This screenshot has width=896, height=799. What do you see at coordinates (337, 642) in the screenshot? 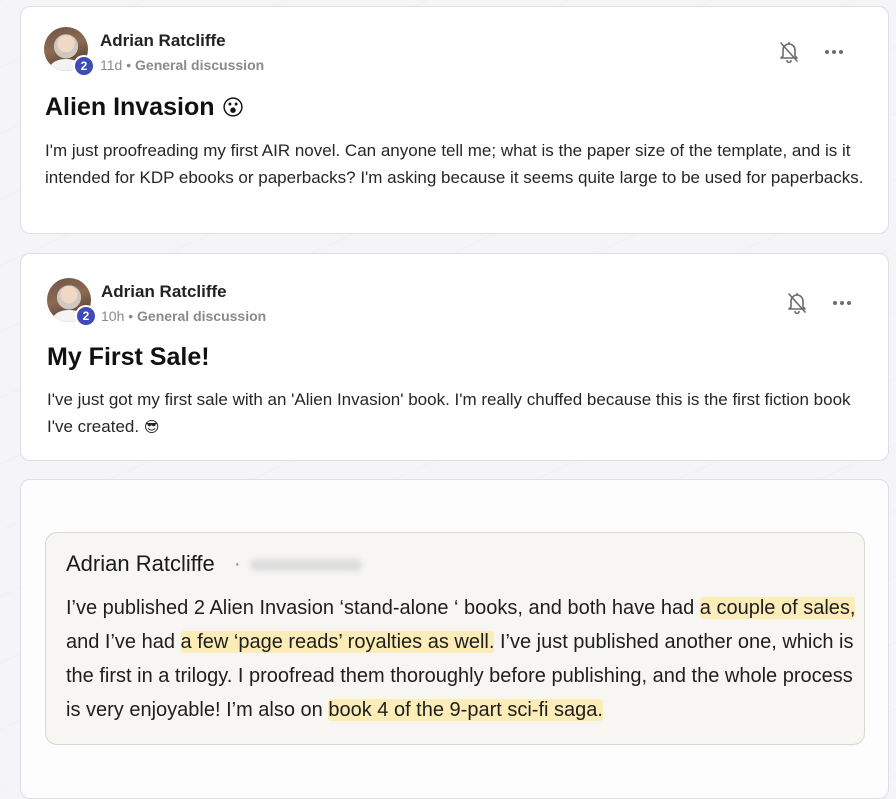
I see `quote-highlight: a few ‘page reads’ royalties as well.` at bounding box center [337, 642].